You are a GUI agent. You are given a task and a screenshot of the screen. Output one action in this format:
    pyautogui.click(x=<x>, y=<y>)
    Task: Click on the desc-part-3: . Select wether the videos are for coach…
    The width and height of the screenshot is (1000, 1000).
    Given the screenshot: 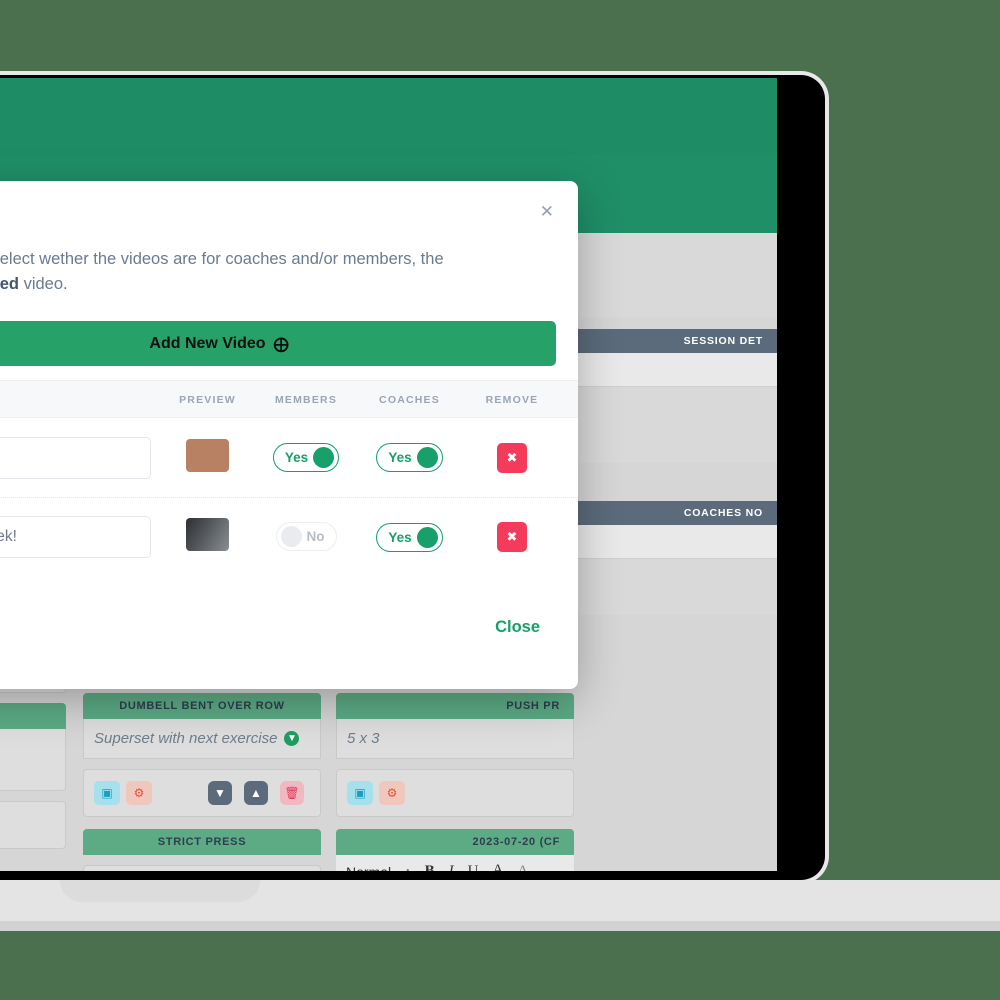 What is the action you would take?
    pyautogui.click(x=222, y=259)
    